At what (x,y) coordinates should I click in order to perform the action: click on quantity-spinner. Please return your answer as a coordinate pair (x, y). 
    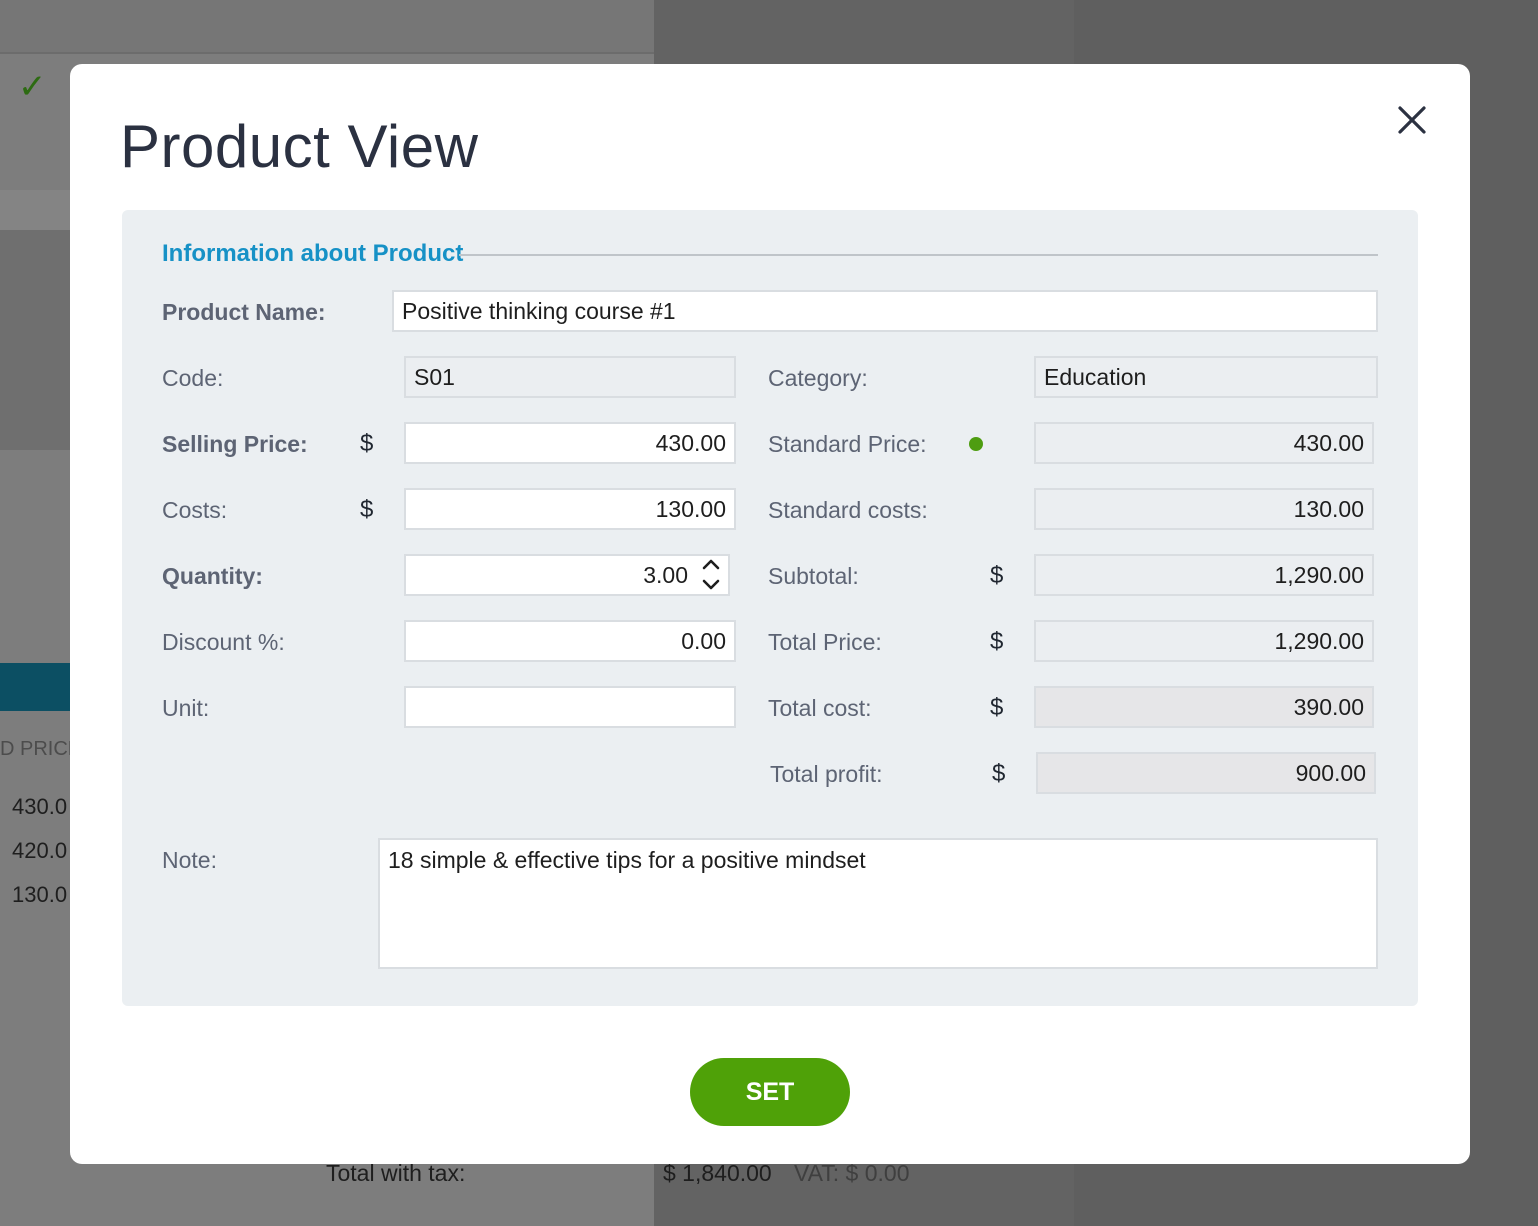
    Looking at the image, I should click on (711, 575).